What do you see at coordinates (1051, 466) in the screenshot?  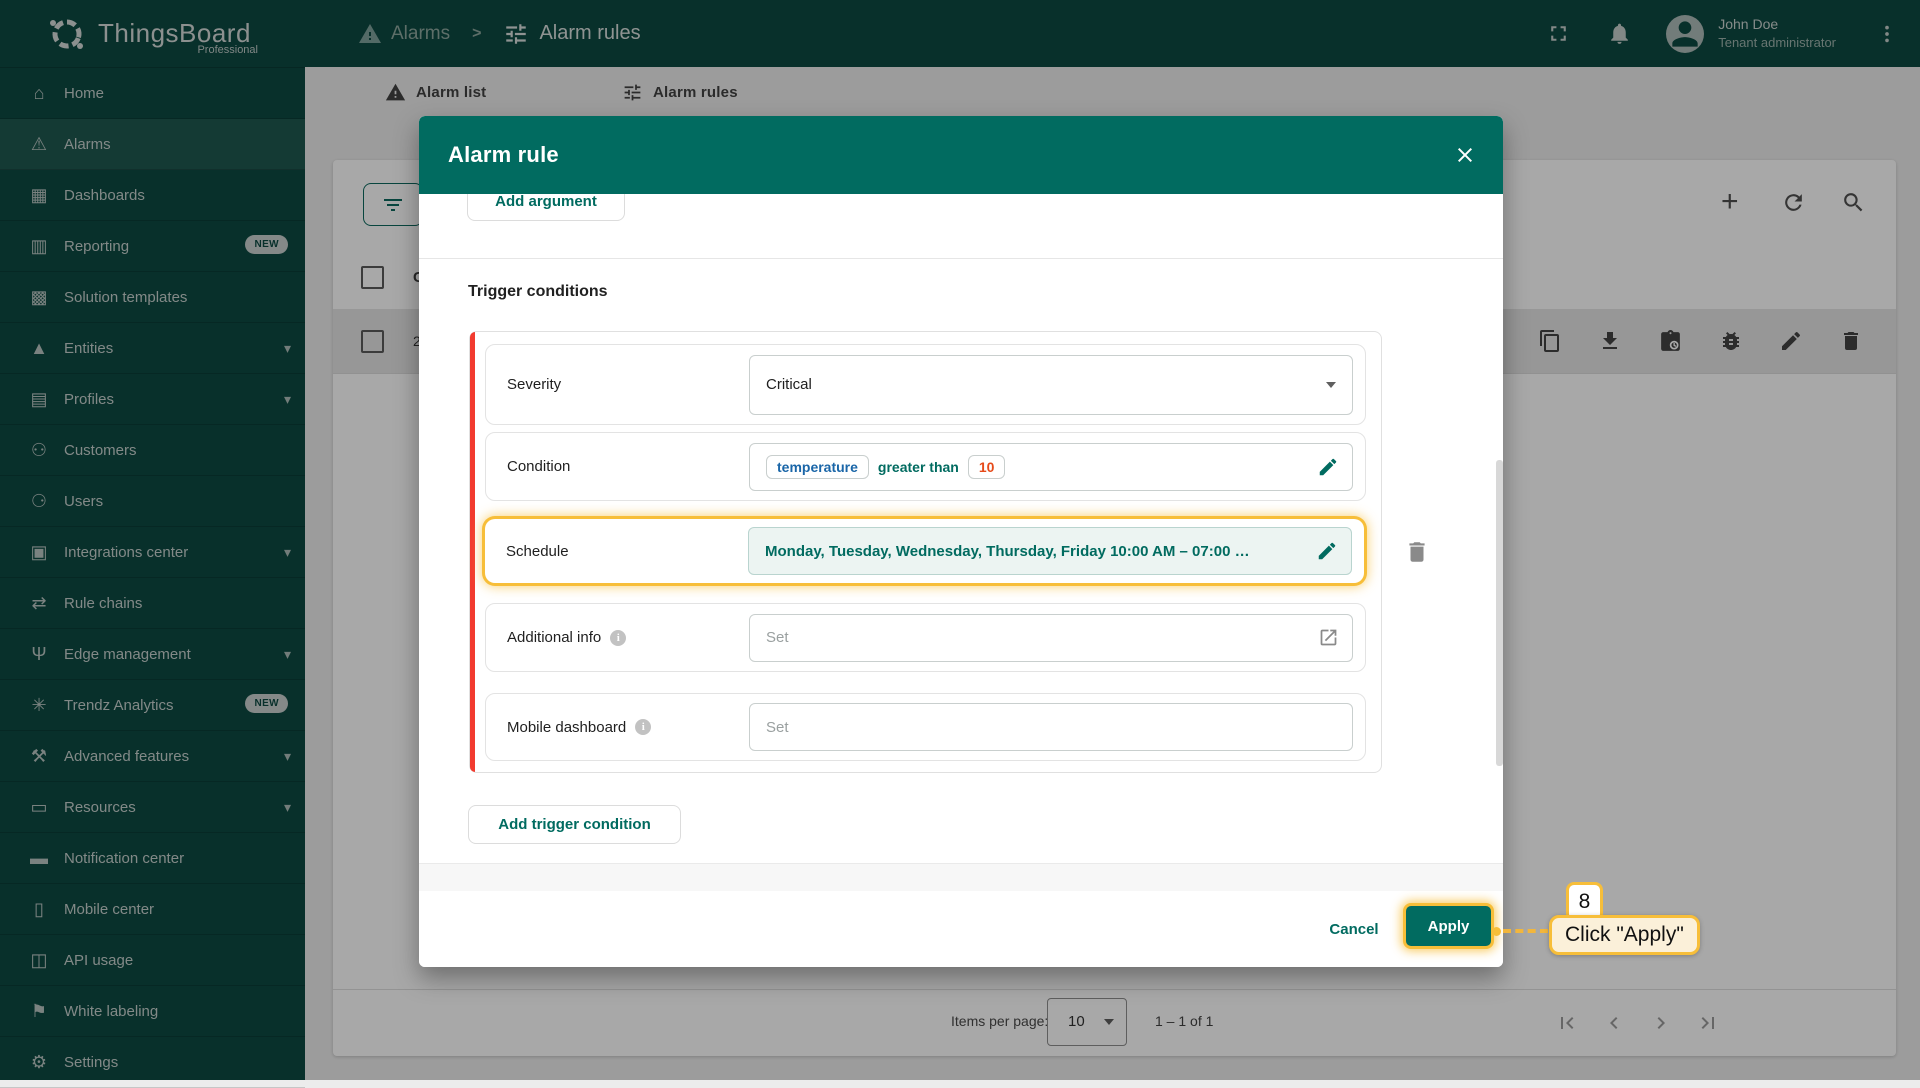 I see `condition-field: temperature greater than 10` at bounding box center [1051, 466].